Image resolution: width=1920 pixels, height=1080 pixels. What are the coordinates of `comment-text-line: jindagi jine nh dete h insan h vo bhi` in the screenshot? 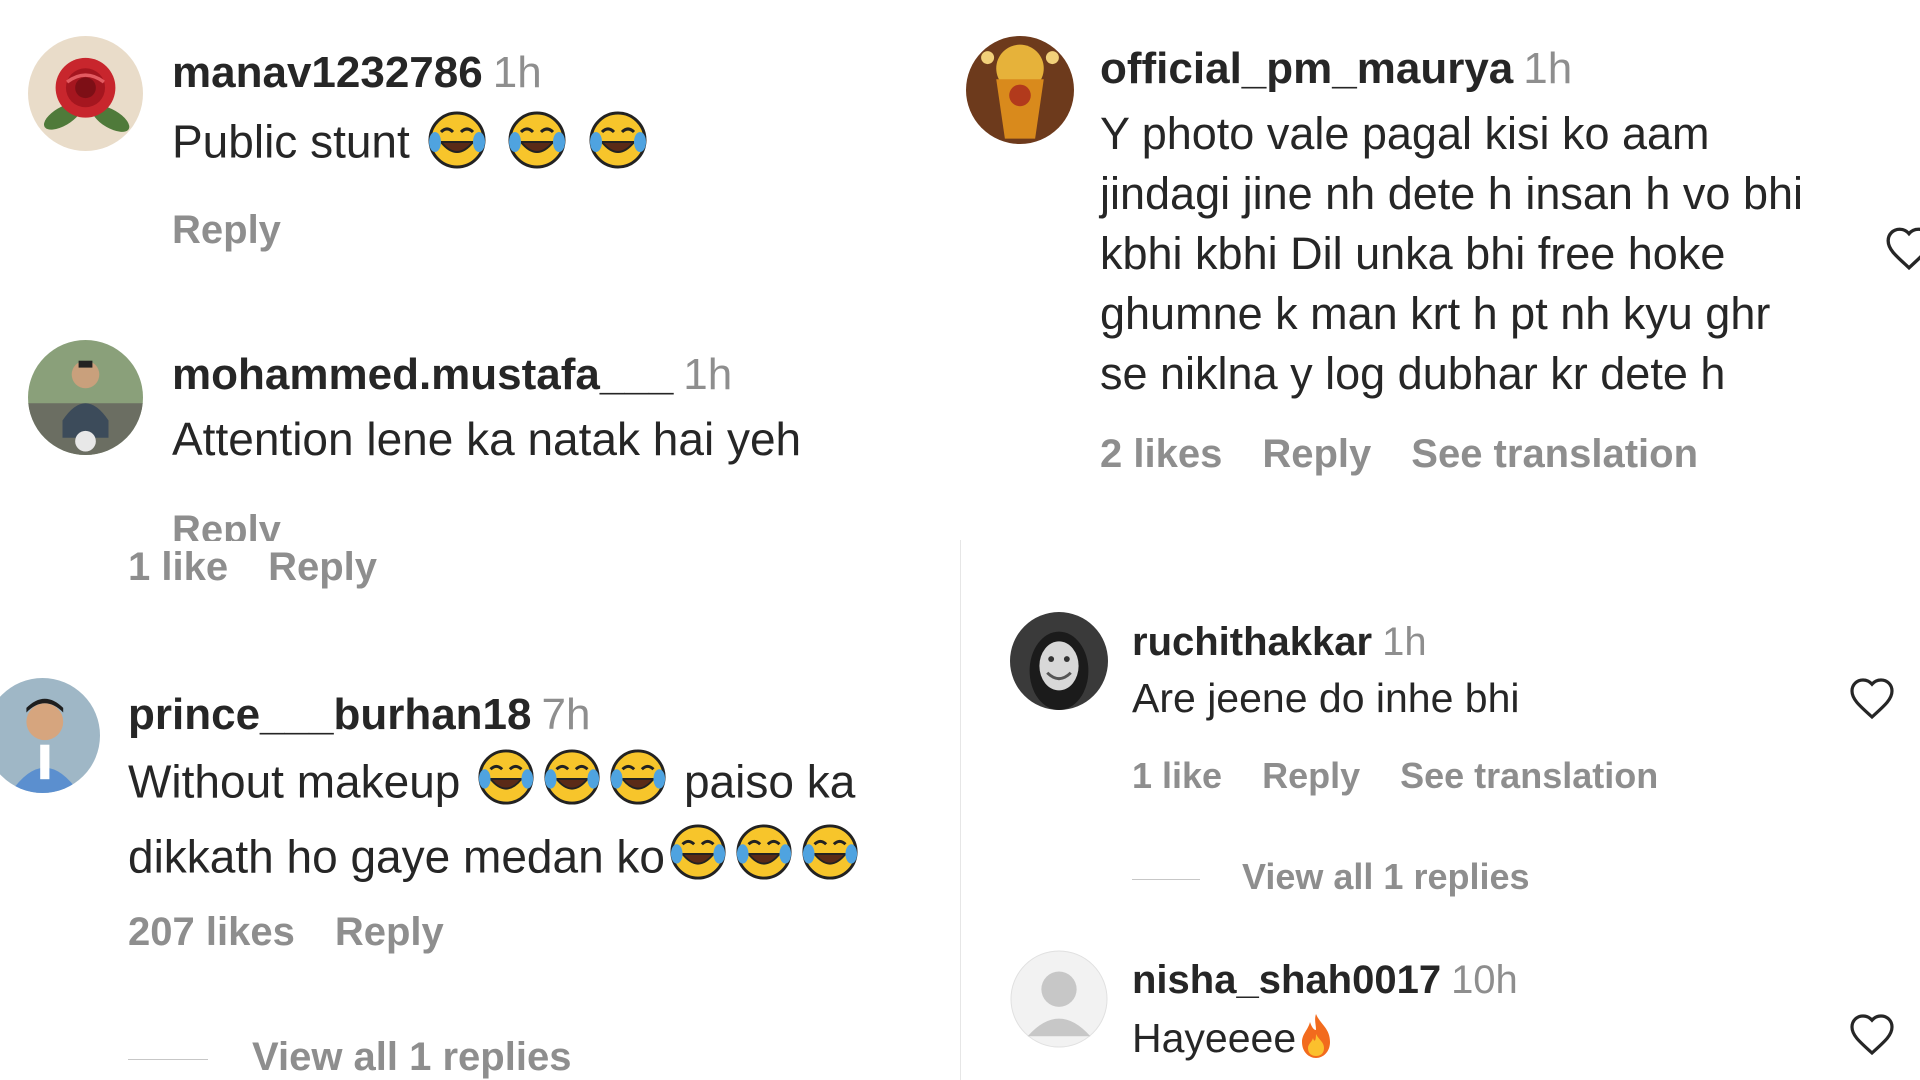 It's located at (1452, 193).